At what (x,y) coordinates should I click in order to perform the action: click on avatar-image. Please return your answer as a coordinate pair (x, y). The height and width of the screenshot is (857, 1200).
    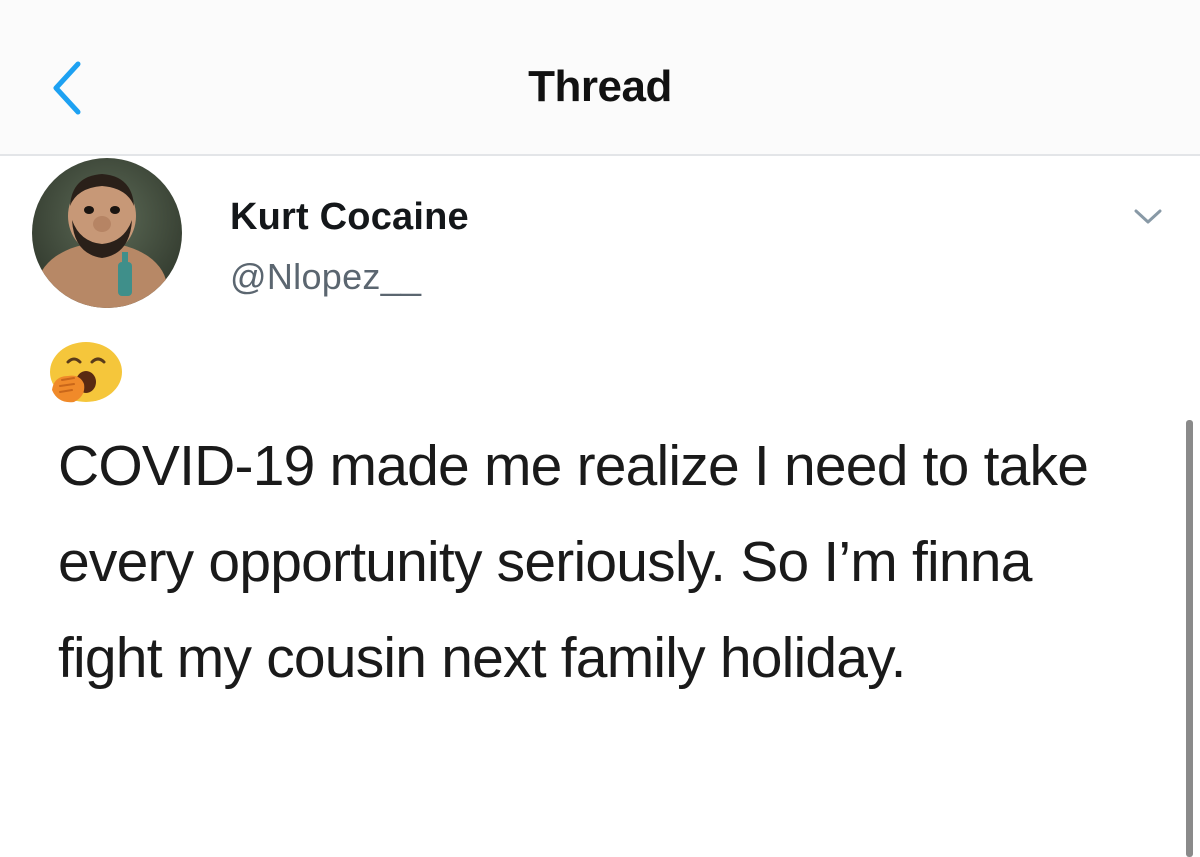
    Looking at the image, I should click on (107, 233).